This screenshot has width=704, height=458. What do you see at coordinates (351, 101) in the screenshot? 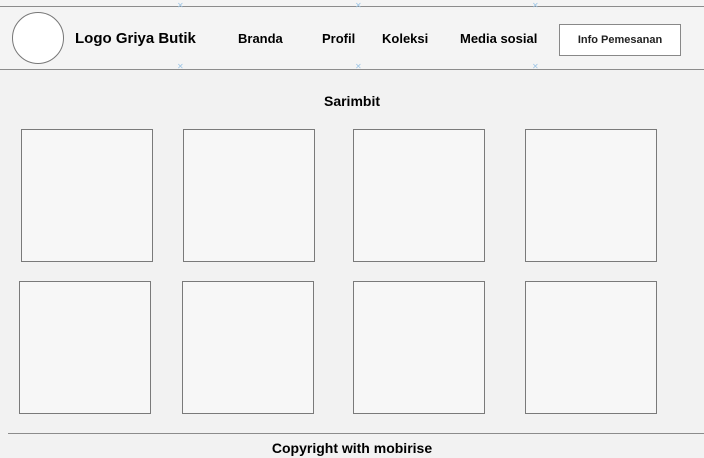
I see `section-title: Sarimbit` at bounding box center [351, 101].